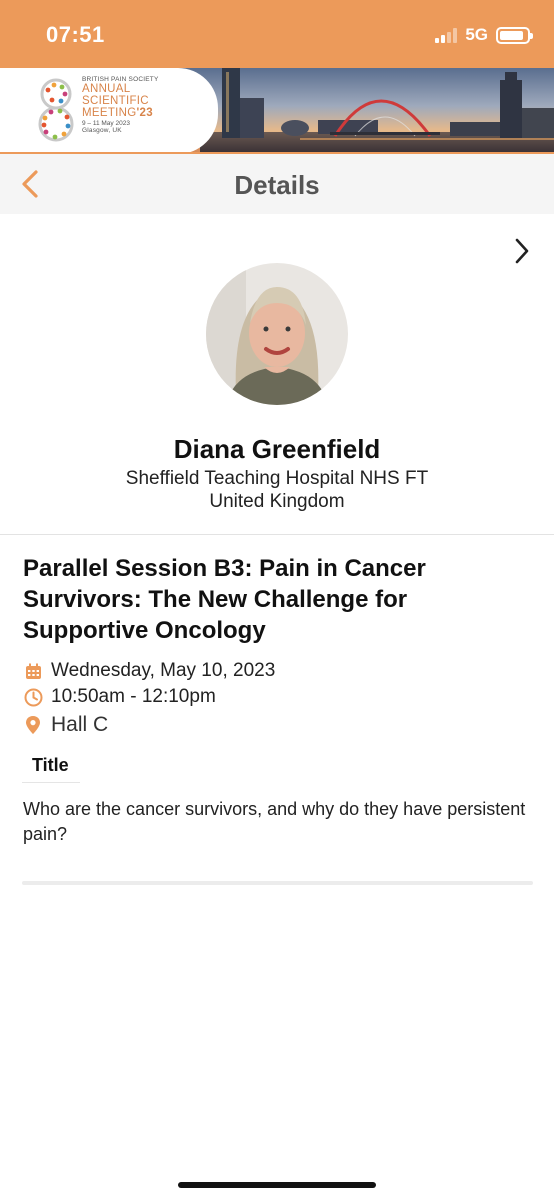 The width and height of the screenshot is (554, 1200). I want to click on banner-location: Glasgow, UK, so click(102, 130).